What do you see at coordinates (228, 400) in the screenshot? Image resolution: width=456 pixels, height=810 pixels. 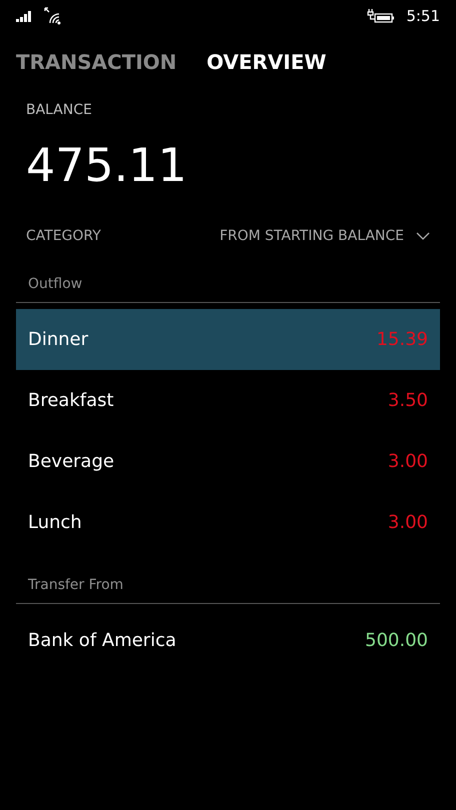 I see `category-row: Breakfast 3.50` at bounding box center [228, 400].